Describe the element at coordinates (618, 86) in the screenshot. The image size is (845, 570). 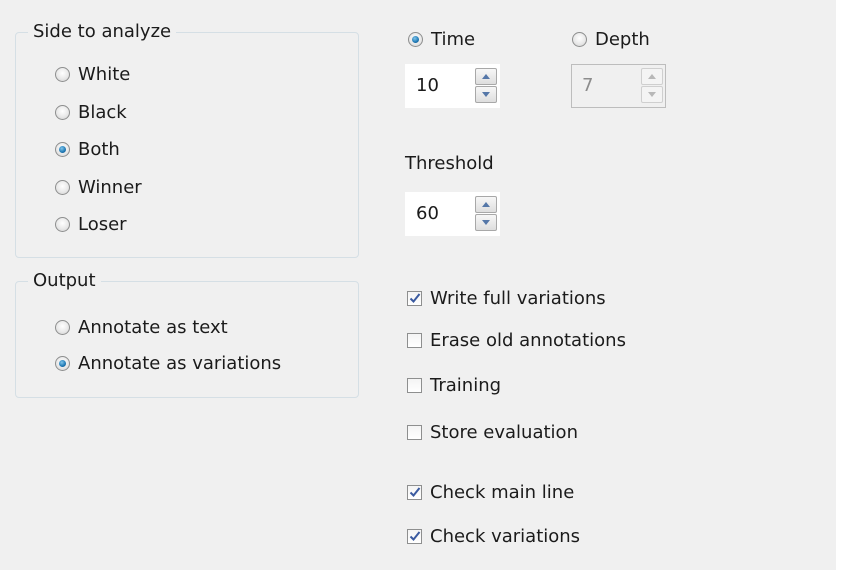
I see `depth-spinner: 7` at that location.